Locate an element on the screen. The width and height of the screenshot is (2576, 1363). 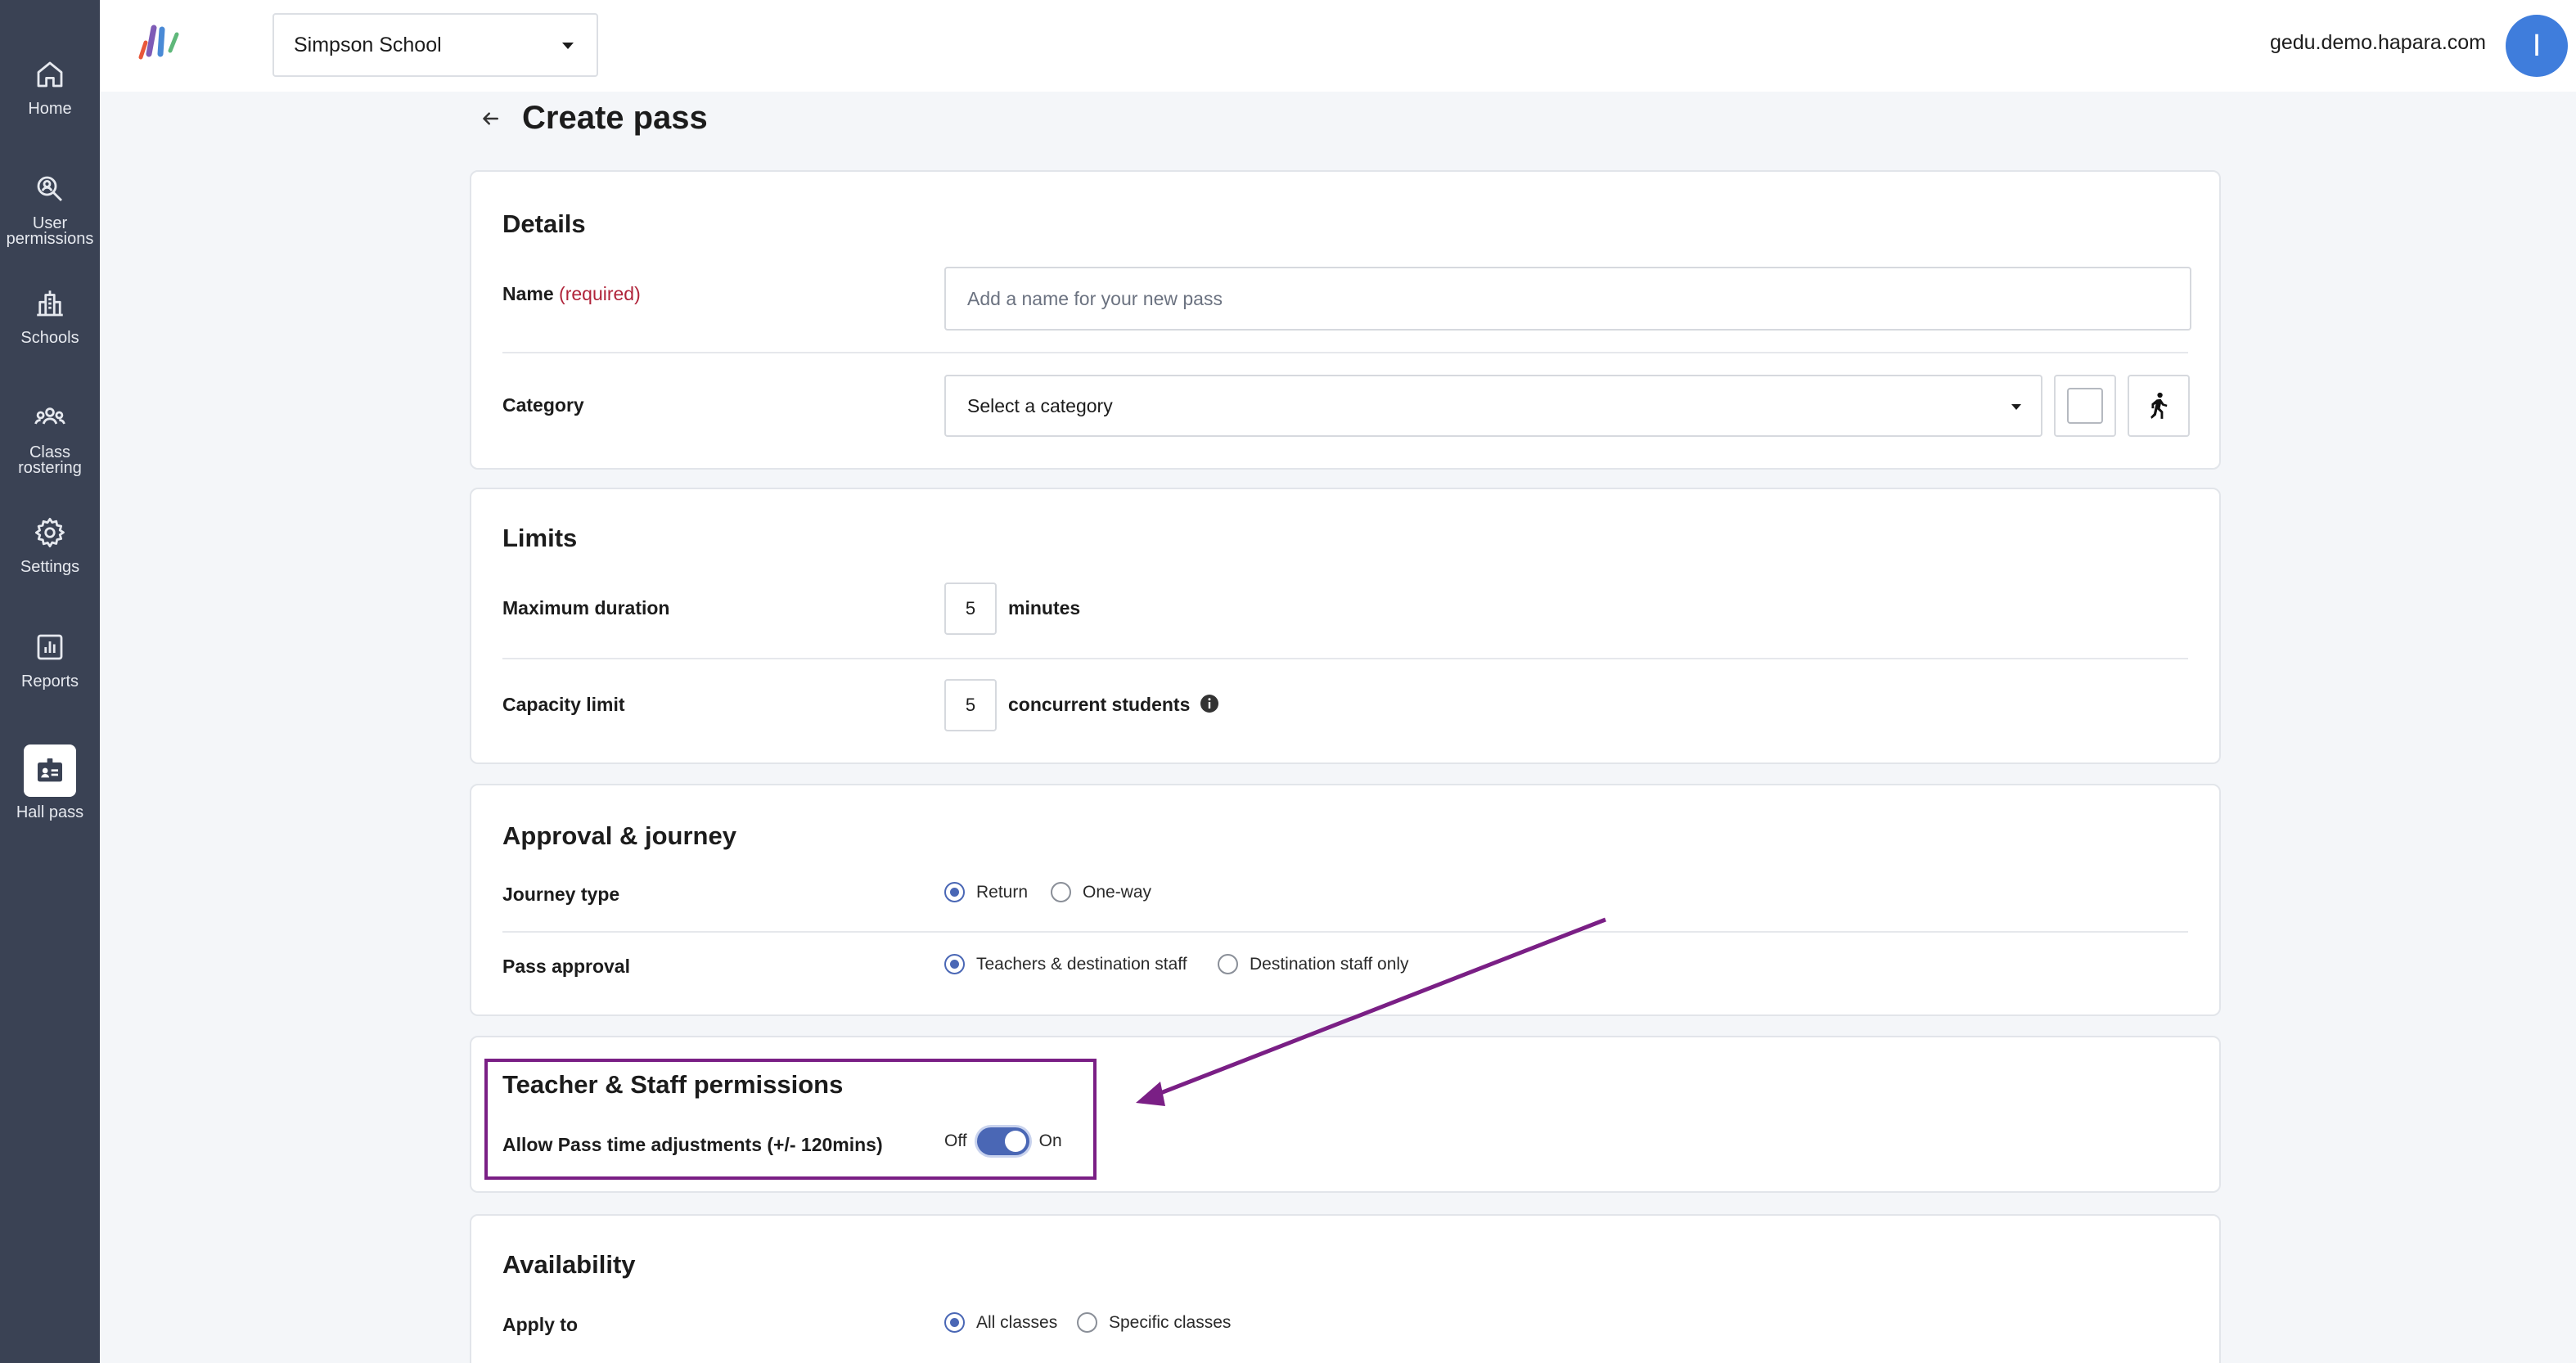
user-search-icon is located at coordinates (49, 188).